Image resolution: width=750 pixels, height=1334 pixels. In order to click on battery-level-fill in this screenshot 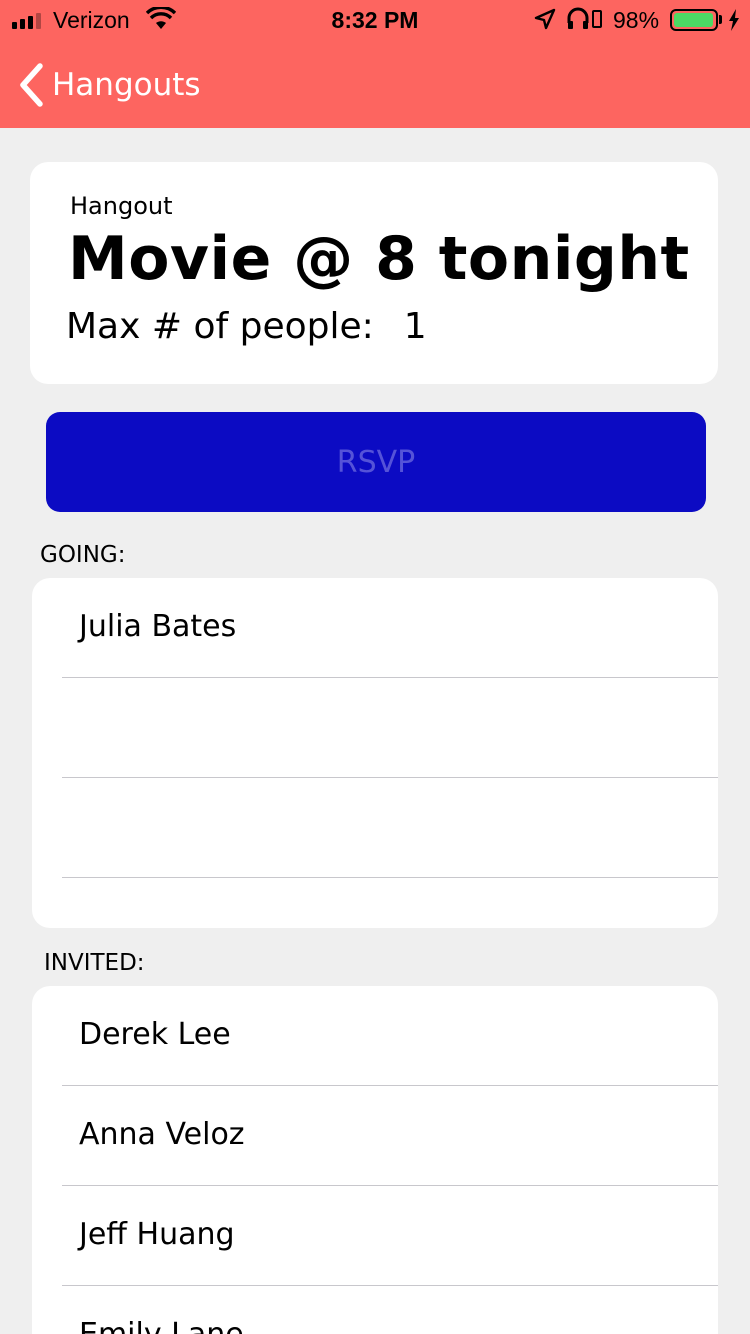, I will do `click(694, 20)`.